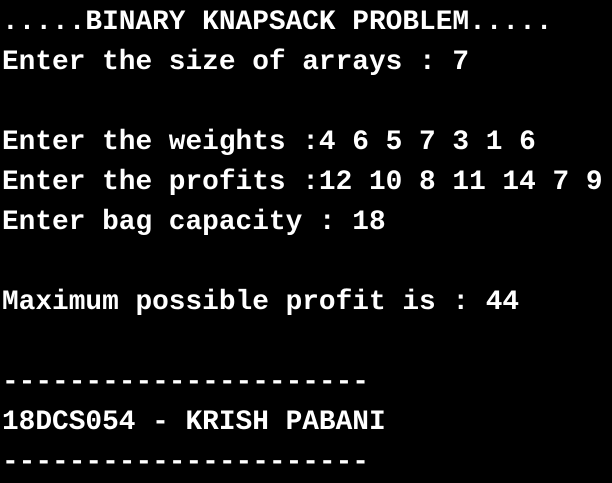  I want to click on author-line: 18DCS054 - KRISH PABANI, so click(194, 422).